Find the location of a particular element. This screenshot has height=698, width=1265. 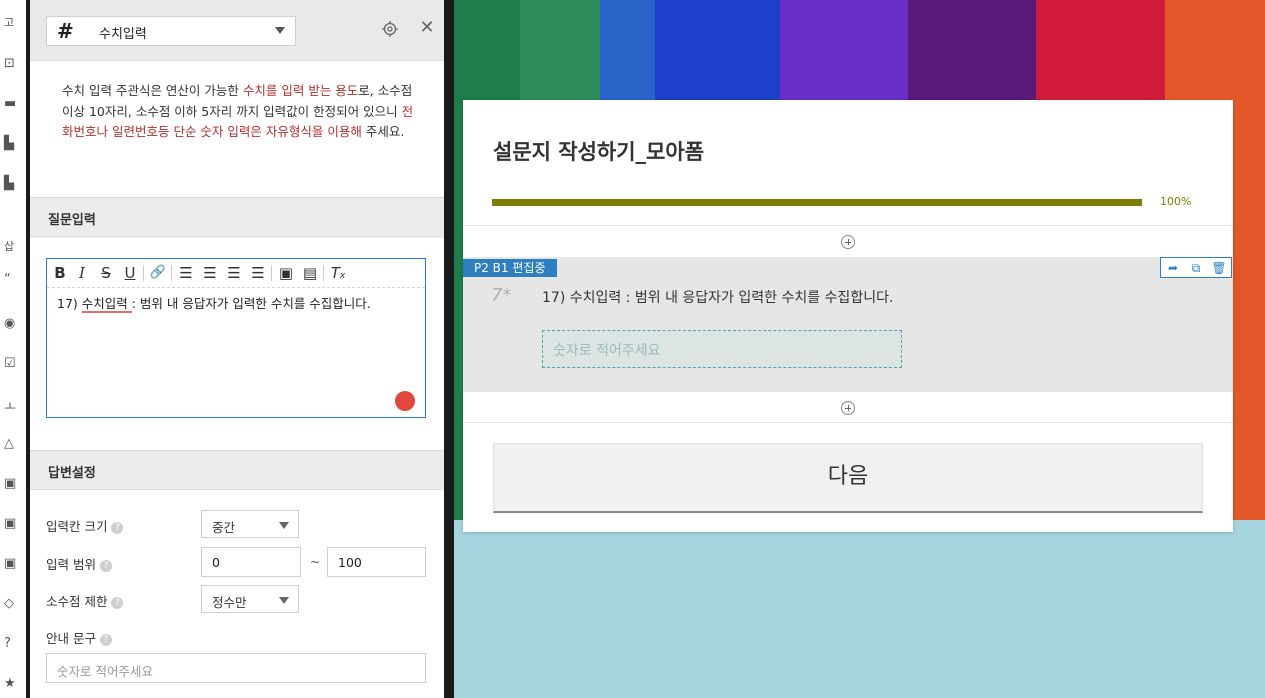

list-icon: ▙ is located at coordinates (14, 186).